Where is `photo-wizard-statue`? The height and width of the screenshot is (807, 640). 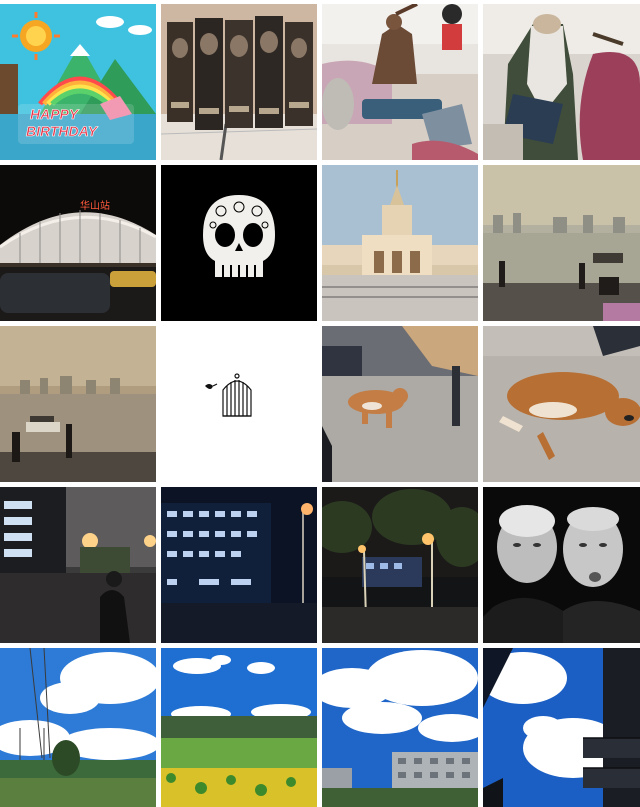
photo-wizard-statue is located at coordinates (561, 82).